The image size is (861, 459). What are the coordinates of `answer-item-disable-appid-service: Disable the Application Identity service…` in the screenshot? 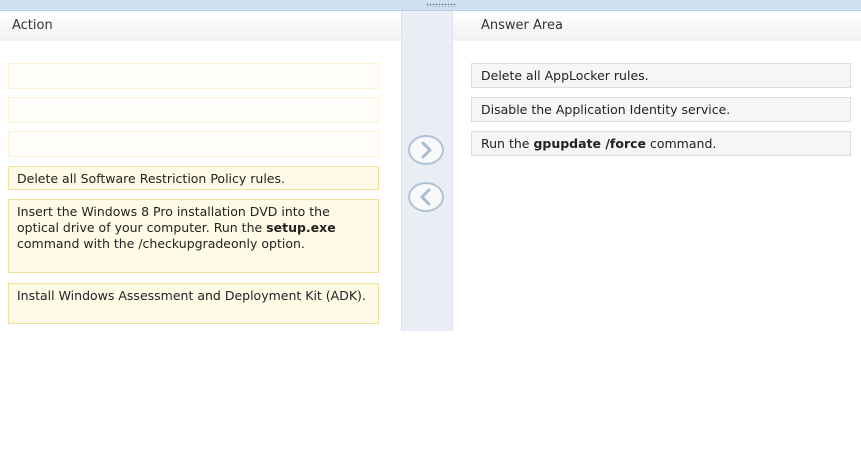 It's located at (661, 109).